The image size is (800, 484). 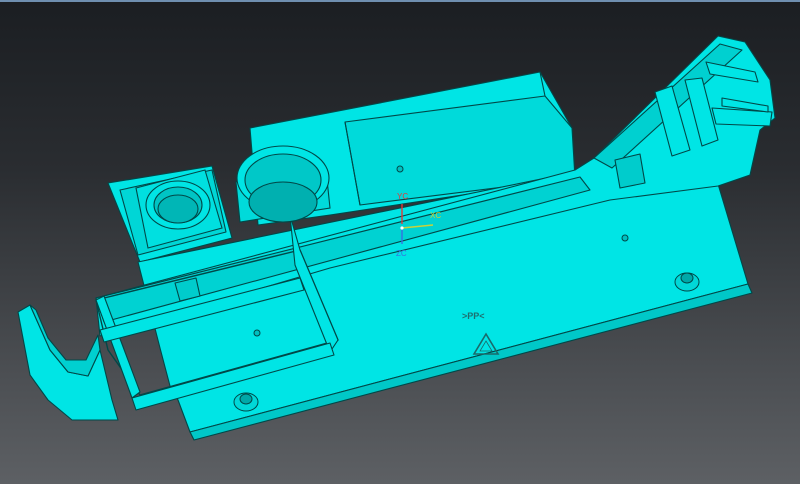 I want to click on triad-x-label: XC, so click(x=436, y=215).